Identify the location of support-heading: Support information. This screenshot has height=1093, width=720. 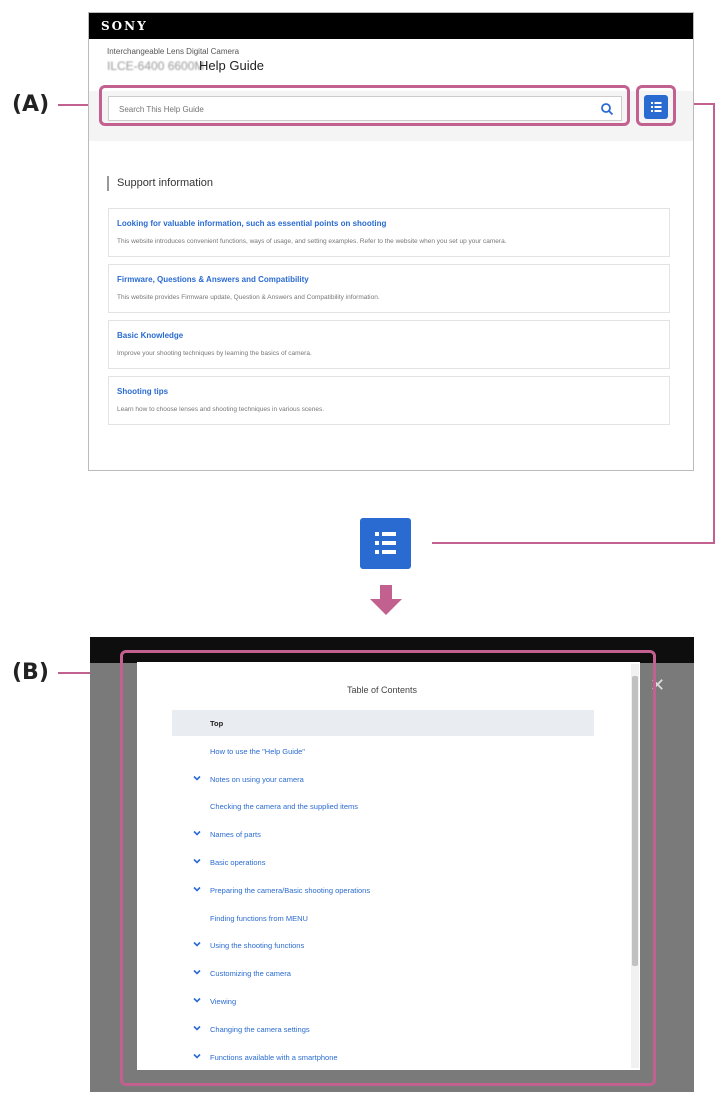
(160, 183).